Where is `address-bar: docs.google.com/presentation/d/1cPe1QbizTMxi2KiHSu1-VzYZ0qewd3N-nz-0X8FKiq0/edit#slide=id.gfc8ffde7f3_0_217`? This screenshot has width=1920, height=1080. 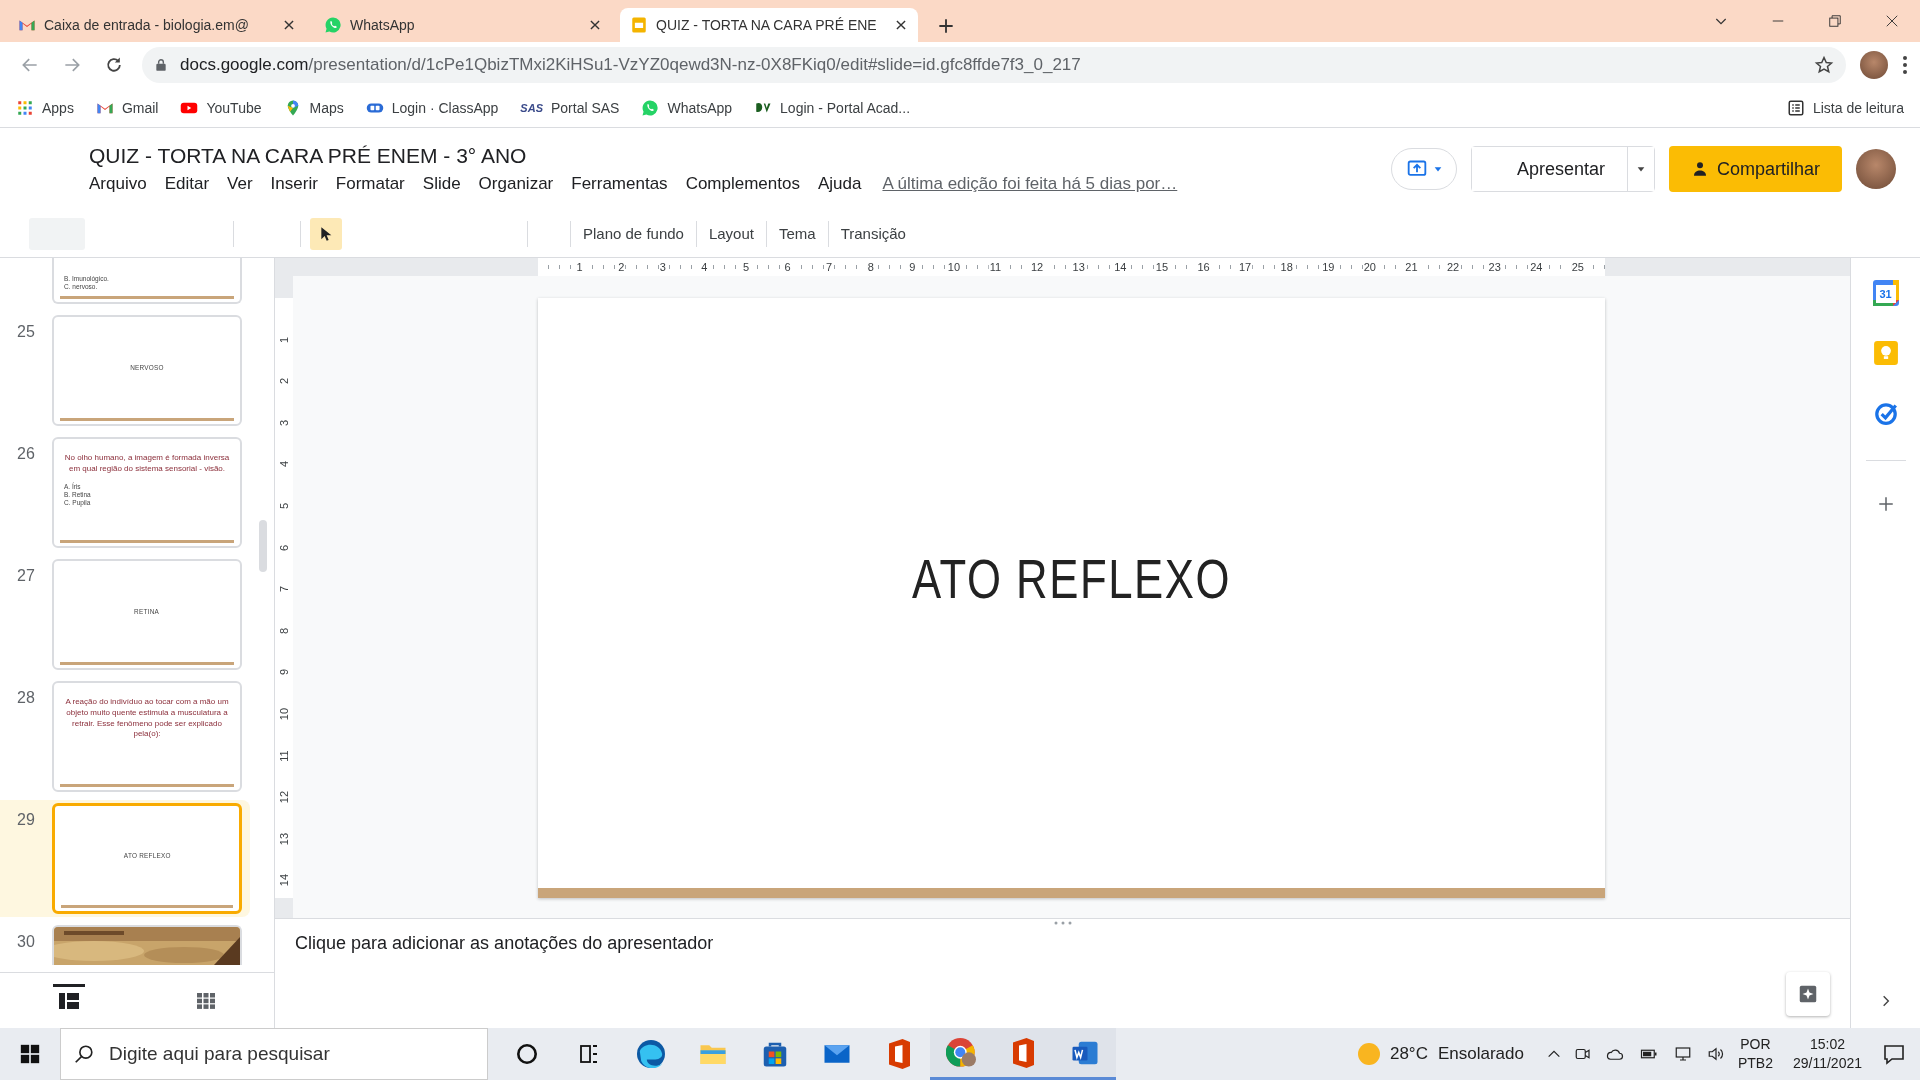 address-bar: docs.google.com/presentation/d/1cPe1QbizTMxi2KiHSu1-VzYZ0qewd3N-nz-0X8FKiq0/edit#slide=id.gfc8ffde7f3_0_217 is located at coordinates (994, 65).